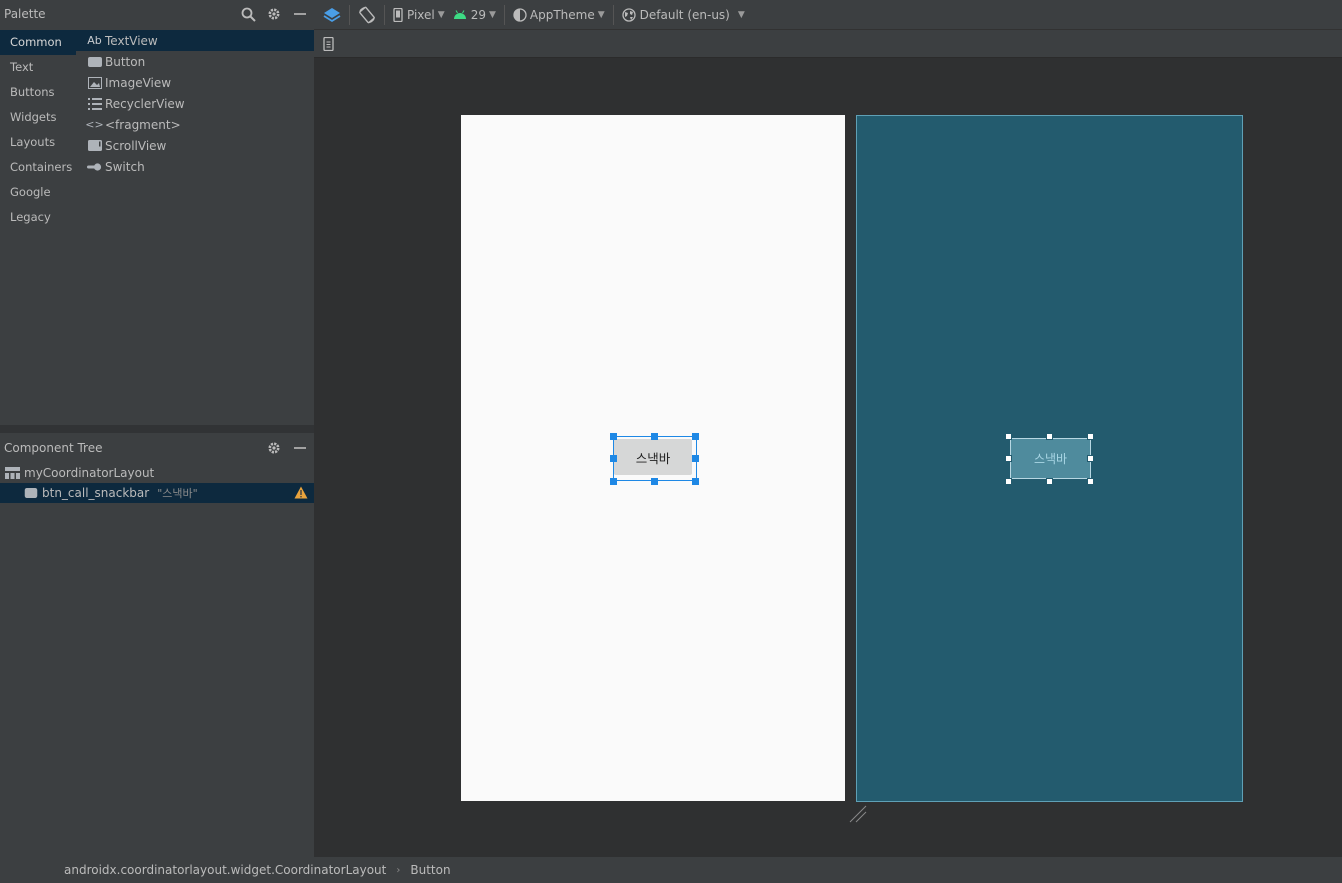 The height and width of the screenshot is (883, 1342). What do you see at coordinates (145, 103) in the screenshot?
I see `widget-label: RecyclerView` at bounding box center [145, 103].